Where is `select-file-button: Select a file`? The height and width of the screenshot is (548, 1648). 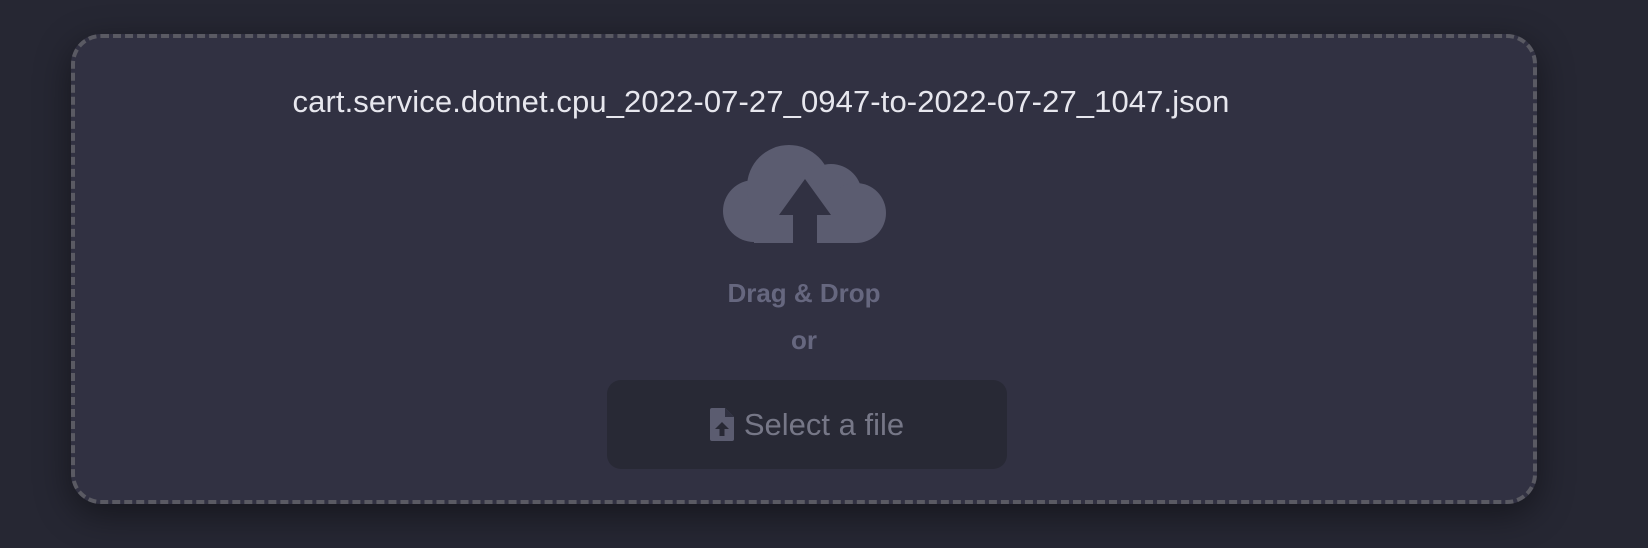 select-file-button: Select a file is located at coordinates (807, 424).